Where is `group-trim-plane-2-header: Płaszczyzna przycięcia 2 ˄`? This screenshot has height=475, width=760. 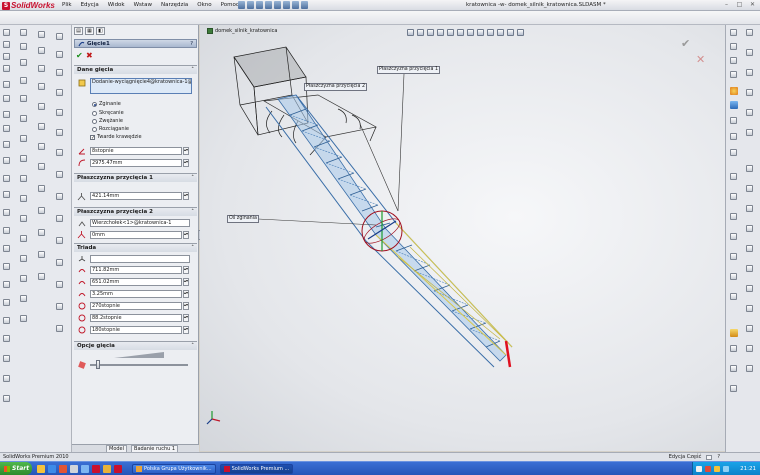
group-trim-plane-2-header: Płaszczyzna przycięcia 2 ˄ is located at coordinates (135, 212).